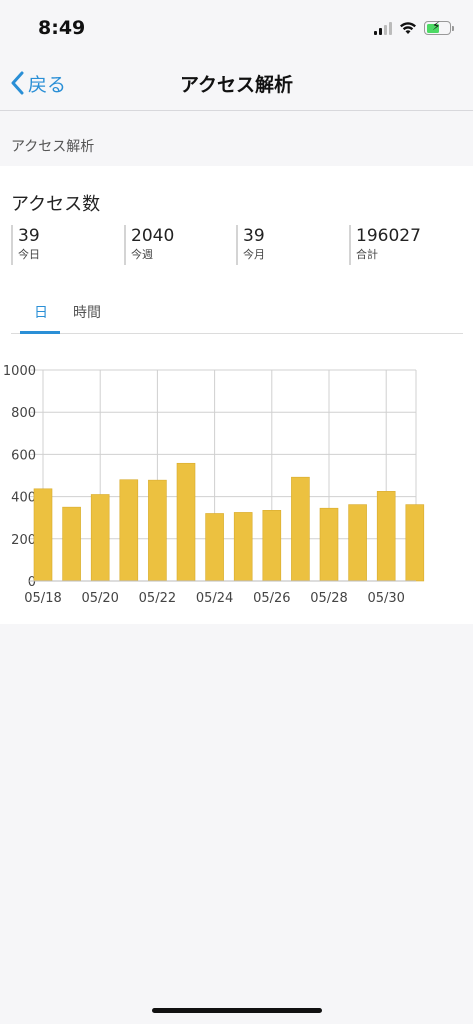 The width and height of the screenshot is (473, 1024). What do you see at coordinates (23, 498) in the screenshot?
I see `y-tick-label: 400` at bounding box center [23, 498].